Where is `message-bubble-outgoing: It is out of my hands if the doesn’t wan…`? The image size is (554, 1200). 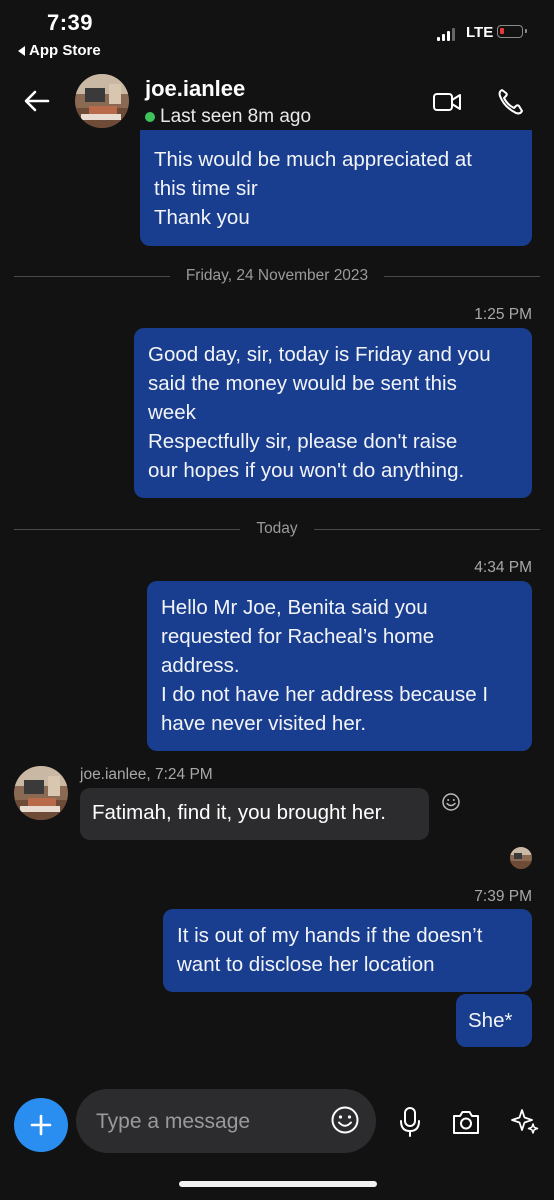
message-bubble-outgoing: It is out of my hands if the doesn’t wan… is located at coordinates (347, 950).